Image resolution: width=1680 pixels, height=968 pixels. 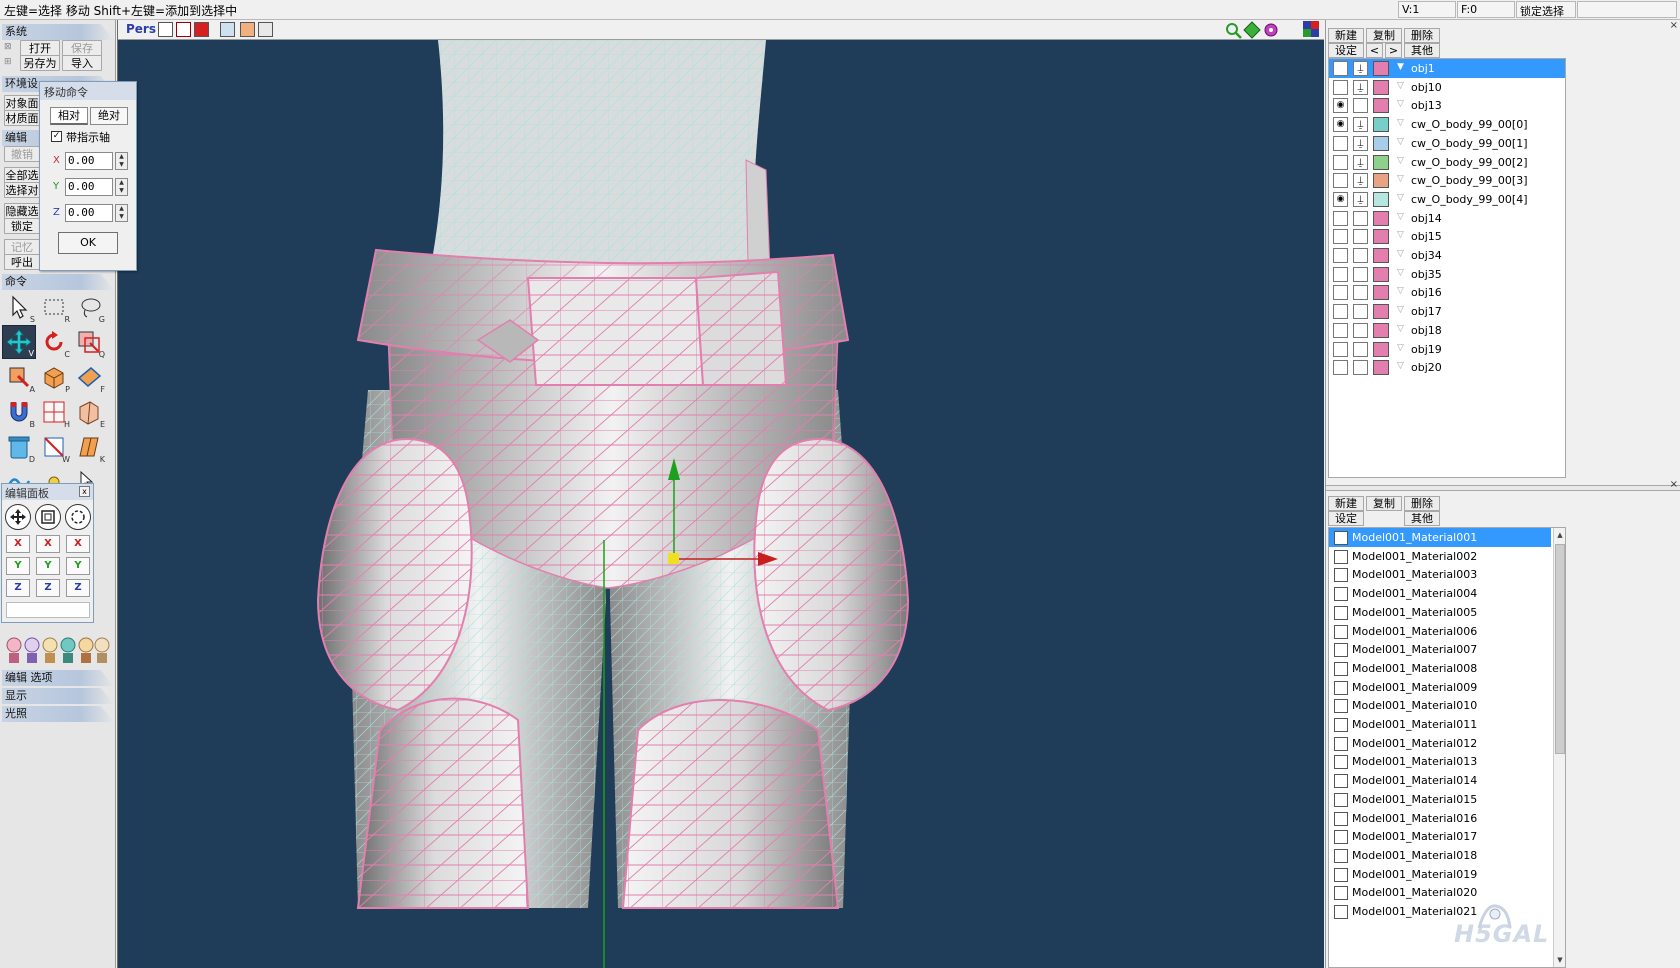 I want to click on object-row: ▽ obj14, so click(x=1447, y=218).